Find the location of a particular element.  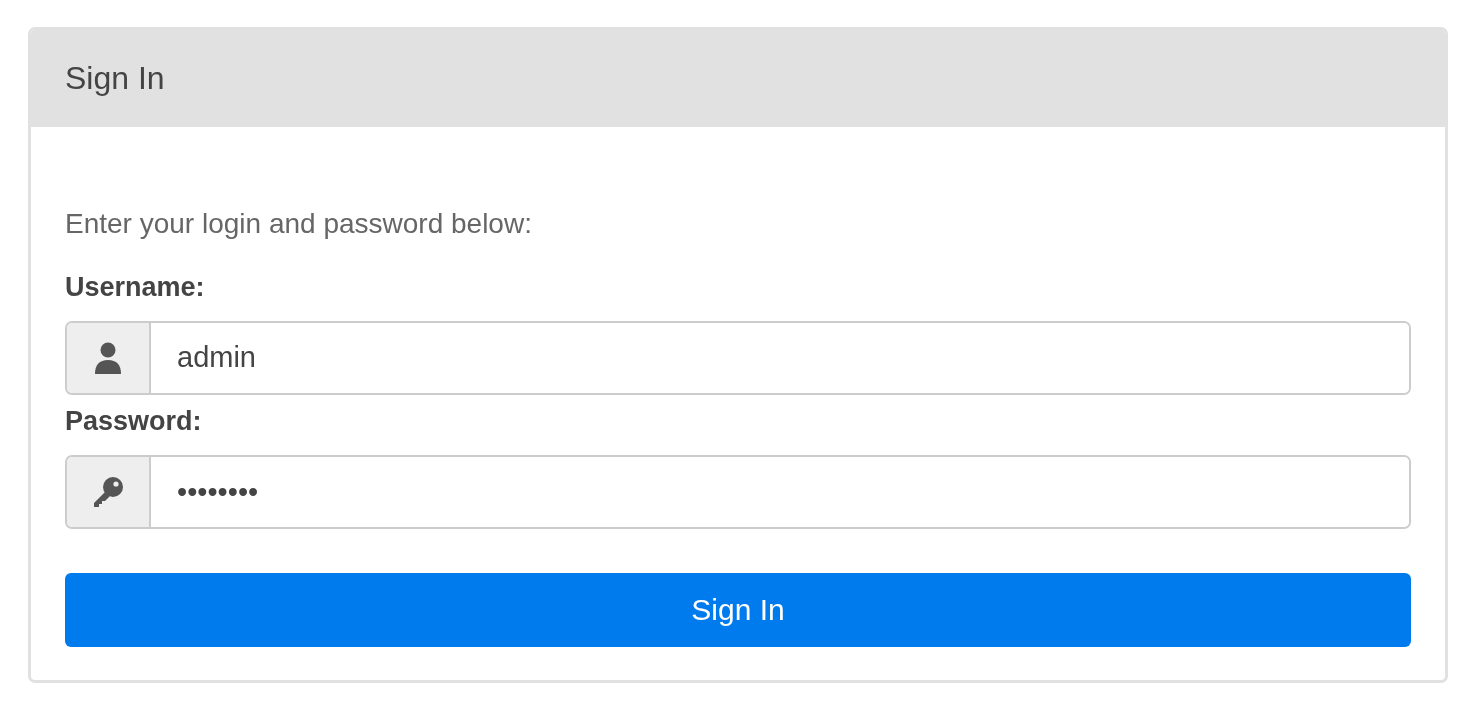

field-label: Password: is located at coordinates (134, 421).